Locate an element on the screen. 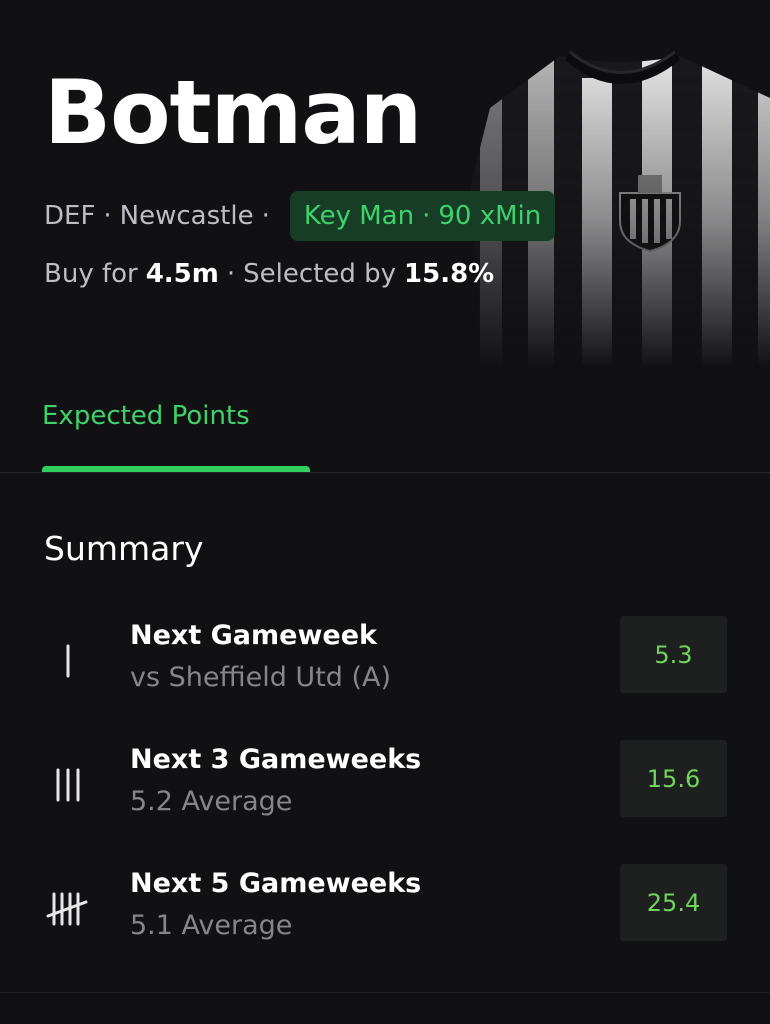 The image size is (770, 1024). badge-minutes: 90 xMin is located at coordinates (490, 216).